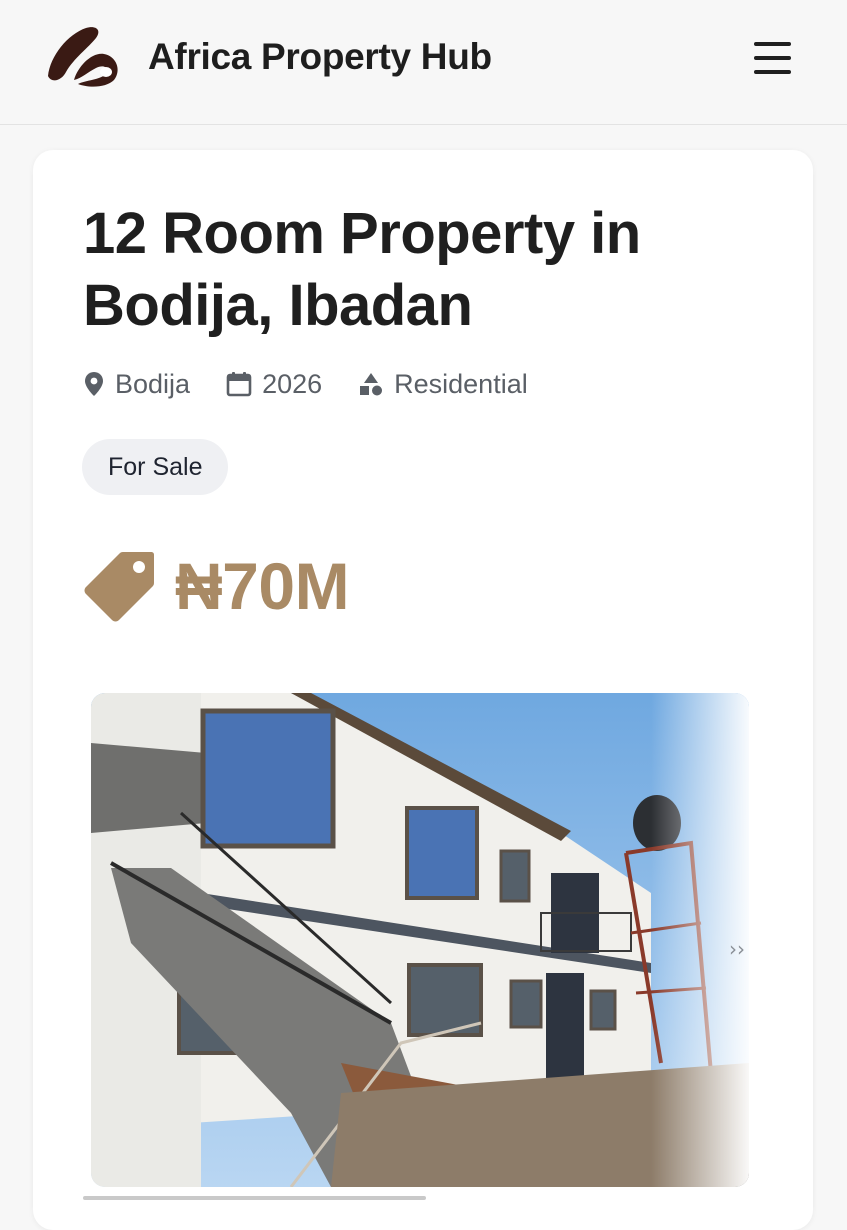  Describe the element at coordinates (323, 384) in the screenshot. I see `listing-meta: Bodija 2026 Residential` at that location.